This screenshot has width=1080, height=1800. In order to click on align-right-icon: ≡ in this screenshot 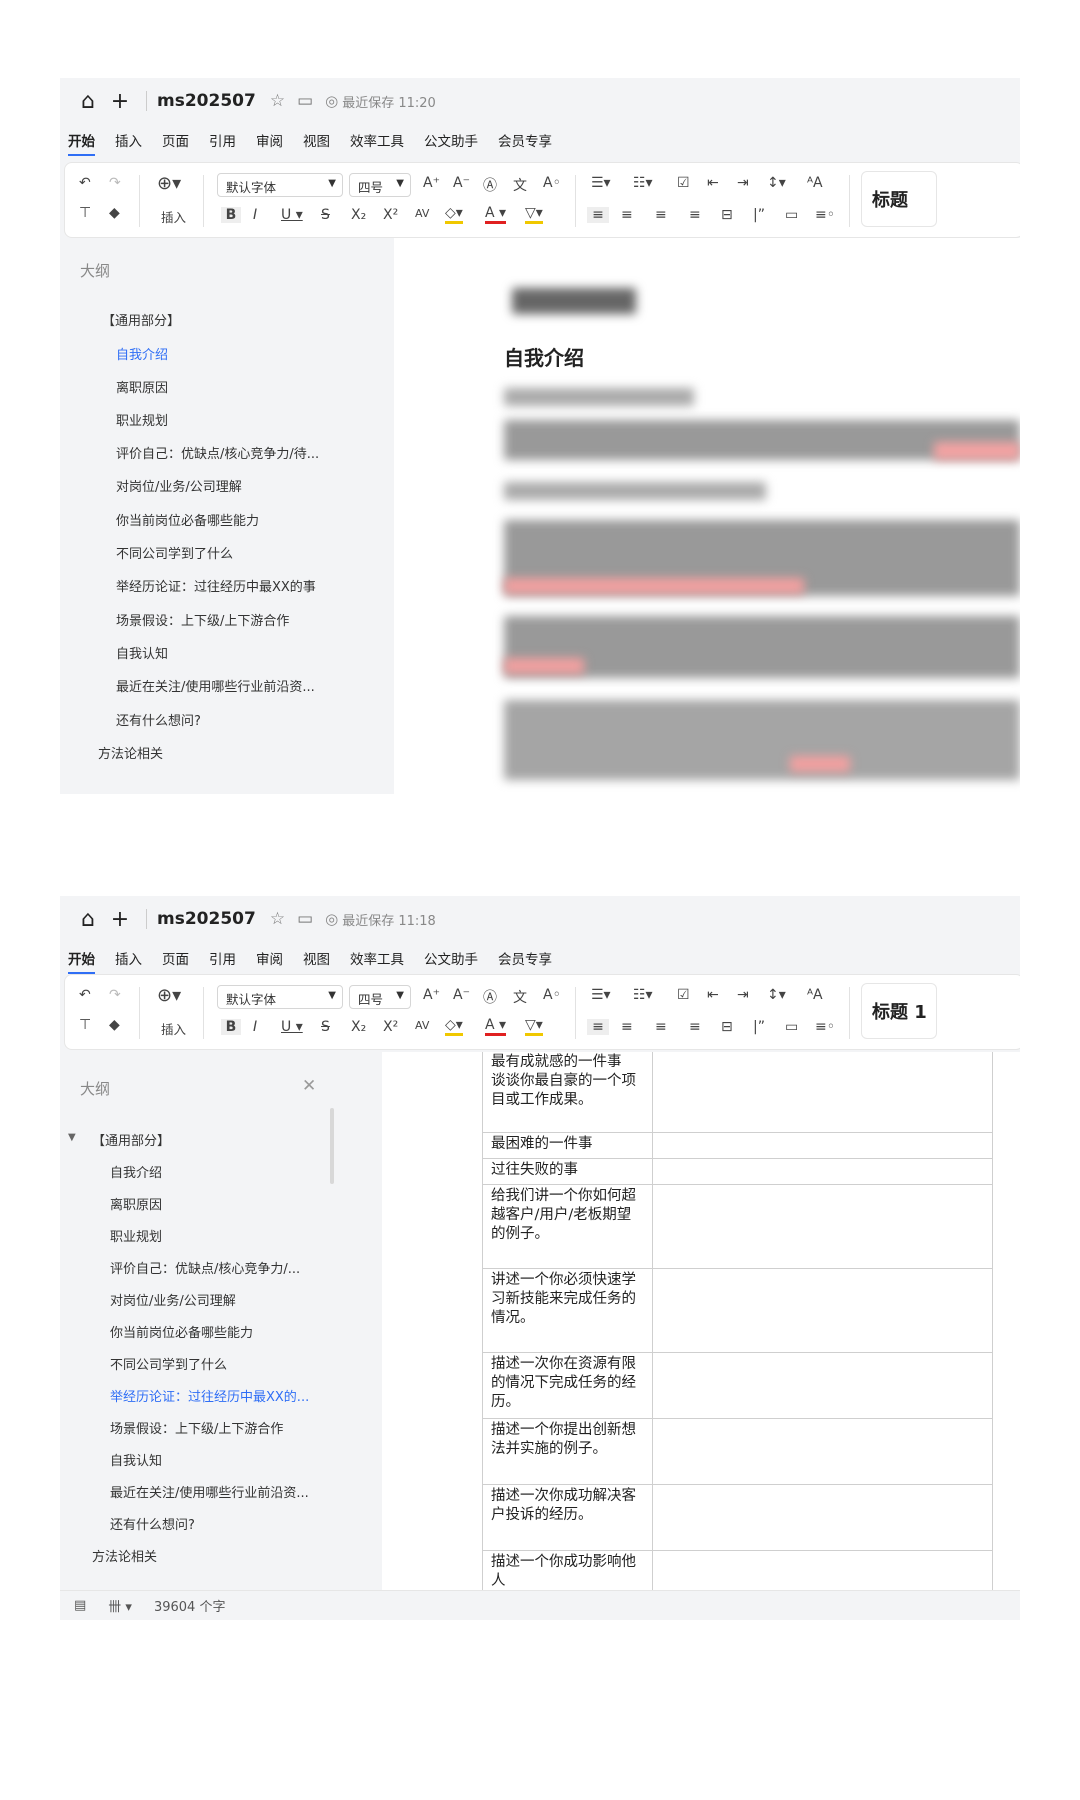, I will do `click(661, 1027)`.